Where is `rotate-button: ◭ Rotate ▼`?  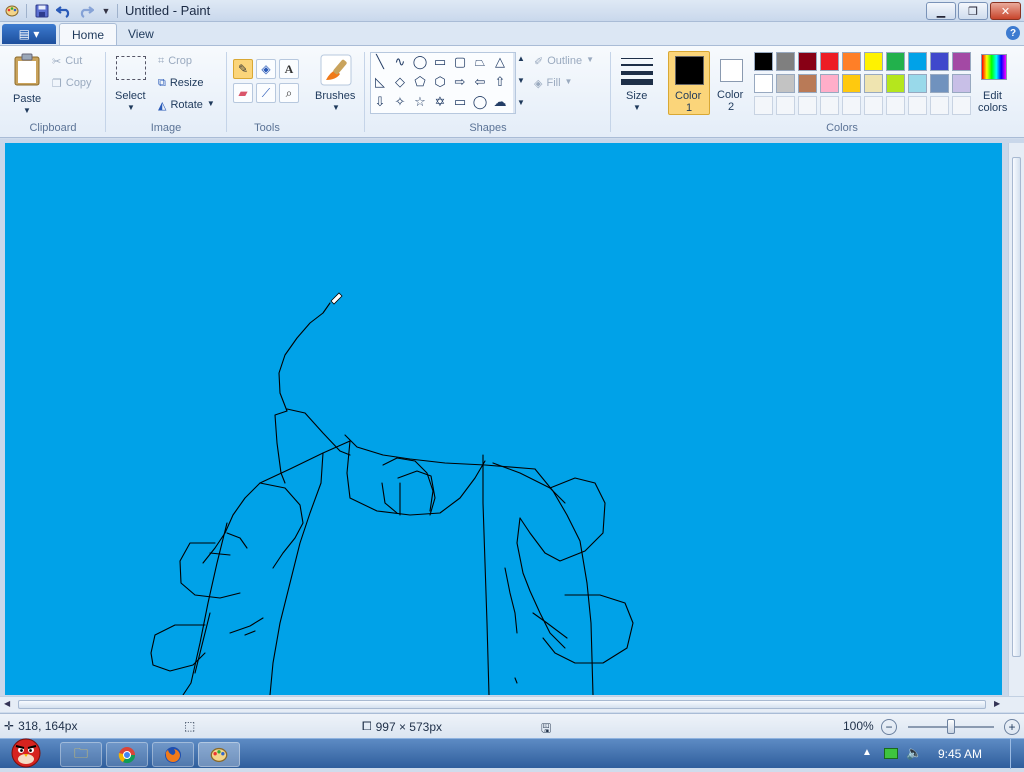
rotate-button: ◭ Rotate ▼ is located at coordinates (186, 105).